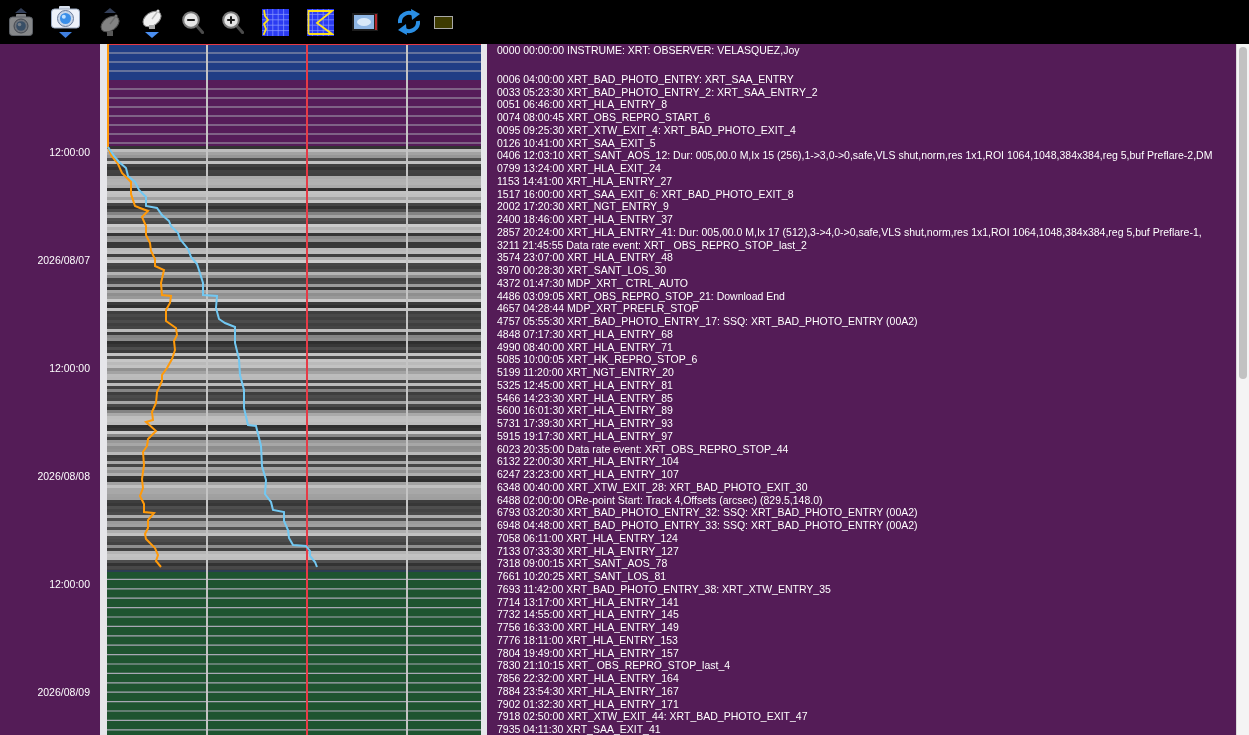 The image size is (1249, 735). What do you see at coordinates (588, 704) in the screenshot?
I see `event-line: 7902 01:32:30 XRT_HLA_ENTRY_171` at bounding box center [588, 704].